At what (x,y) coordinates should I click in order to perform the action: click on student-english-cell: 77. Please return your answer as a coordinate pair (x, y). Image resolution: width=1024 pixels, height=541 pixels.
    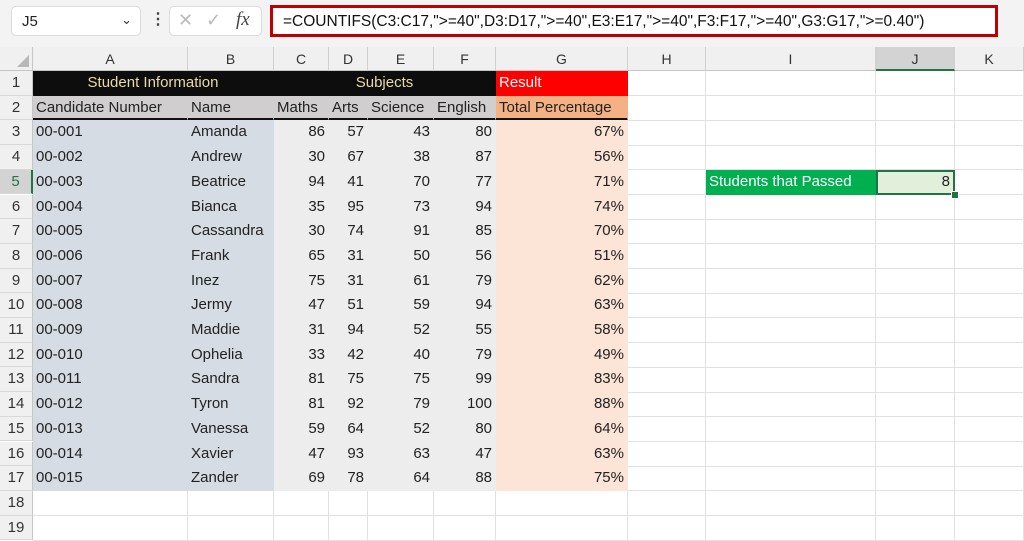
    Looking at the image, I should click on (465, 182).